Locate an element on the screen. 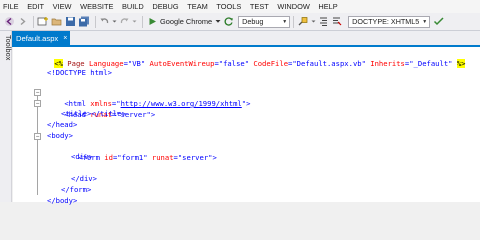 The height and width of the screenshot is (240, 480). menu-view: VIEW is located at coordinates (61, 6).